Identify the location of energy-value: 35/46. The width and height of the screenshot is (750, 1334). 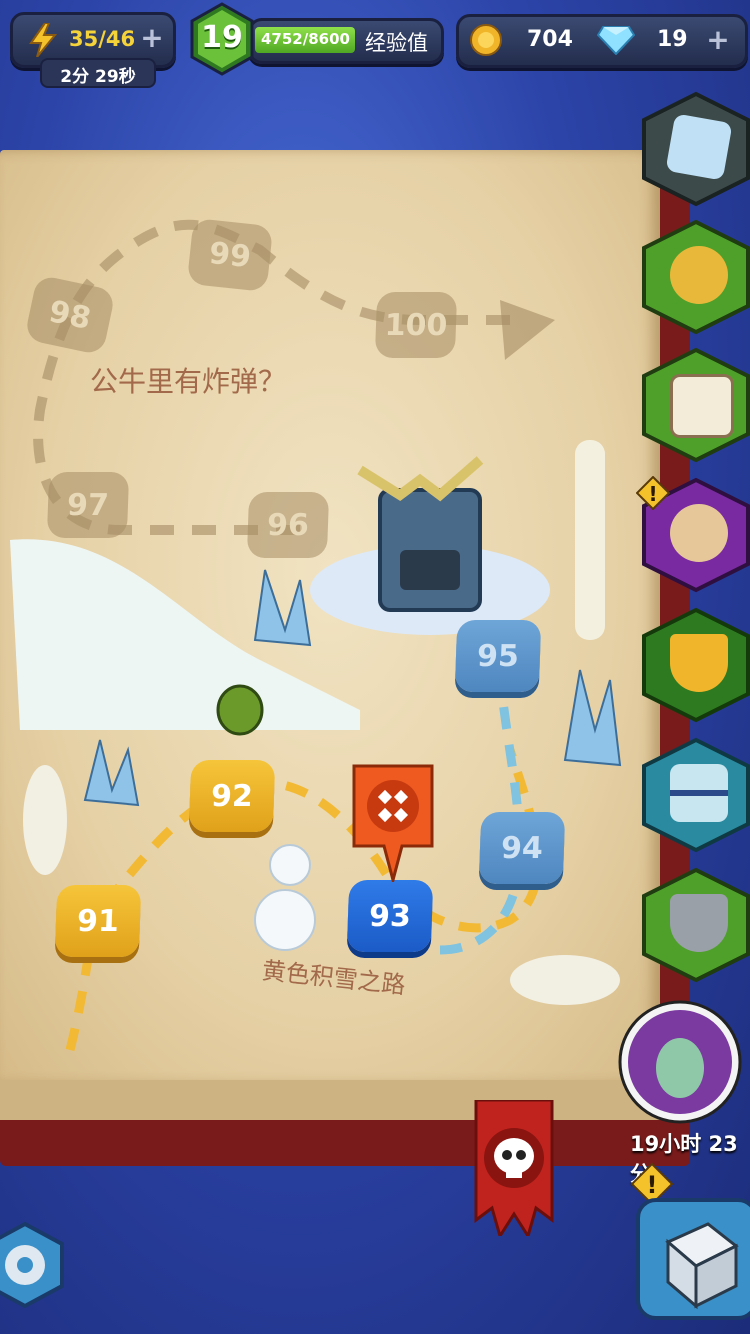
(102, 39).